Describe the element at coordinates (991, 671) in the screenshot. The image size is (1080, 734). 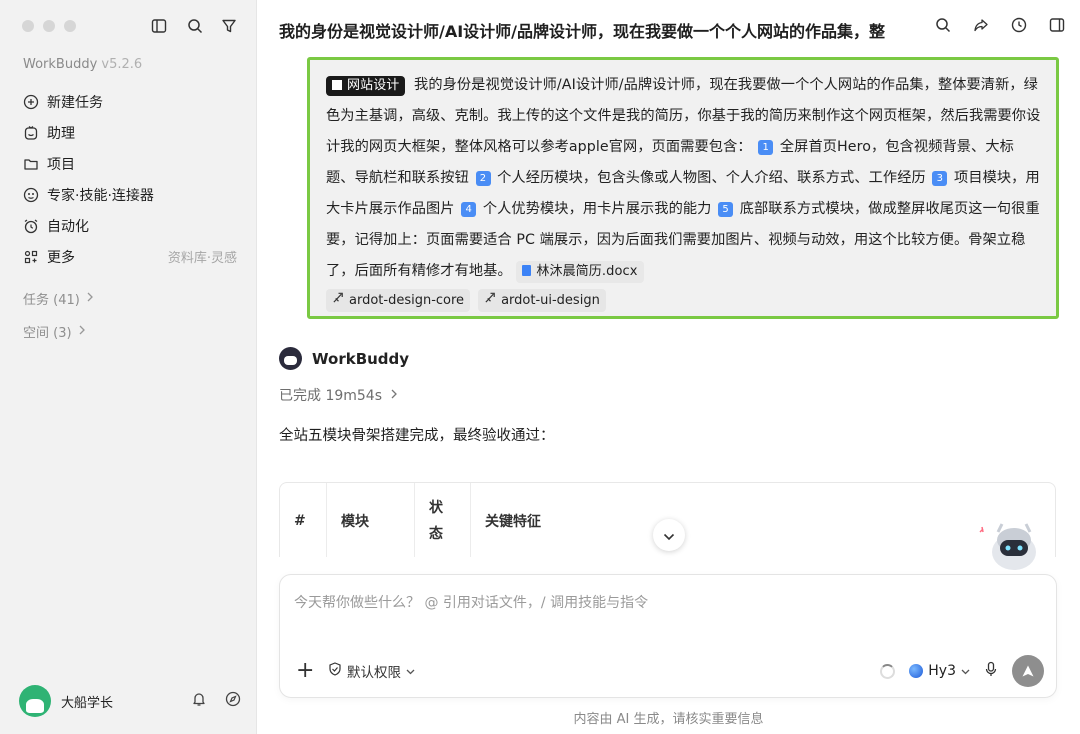
I see `microphone-icon` at that location.